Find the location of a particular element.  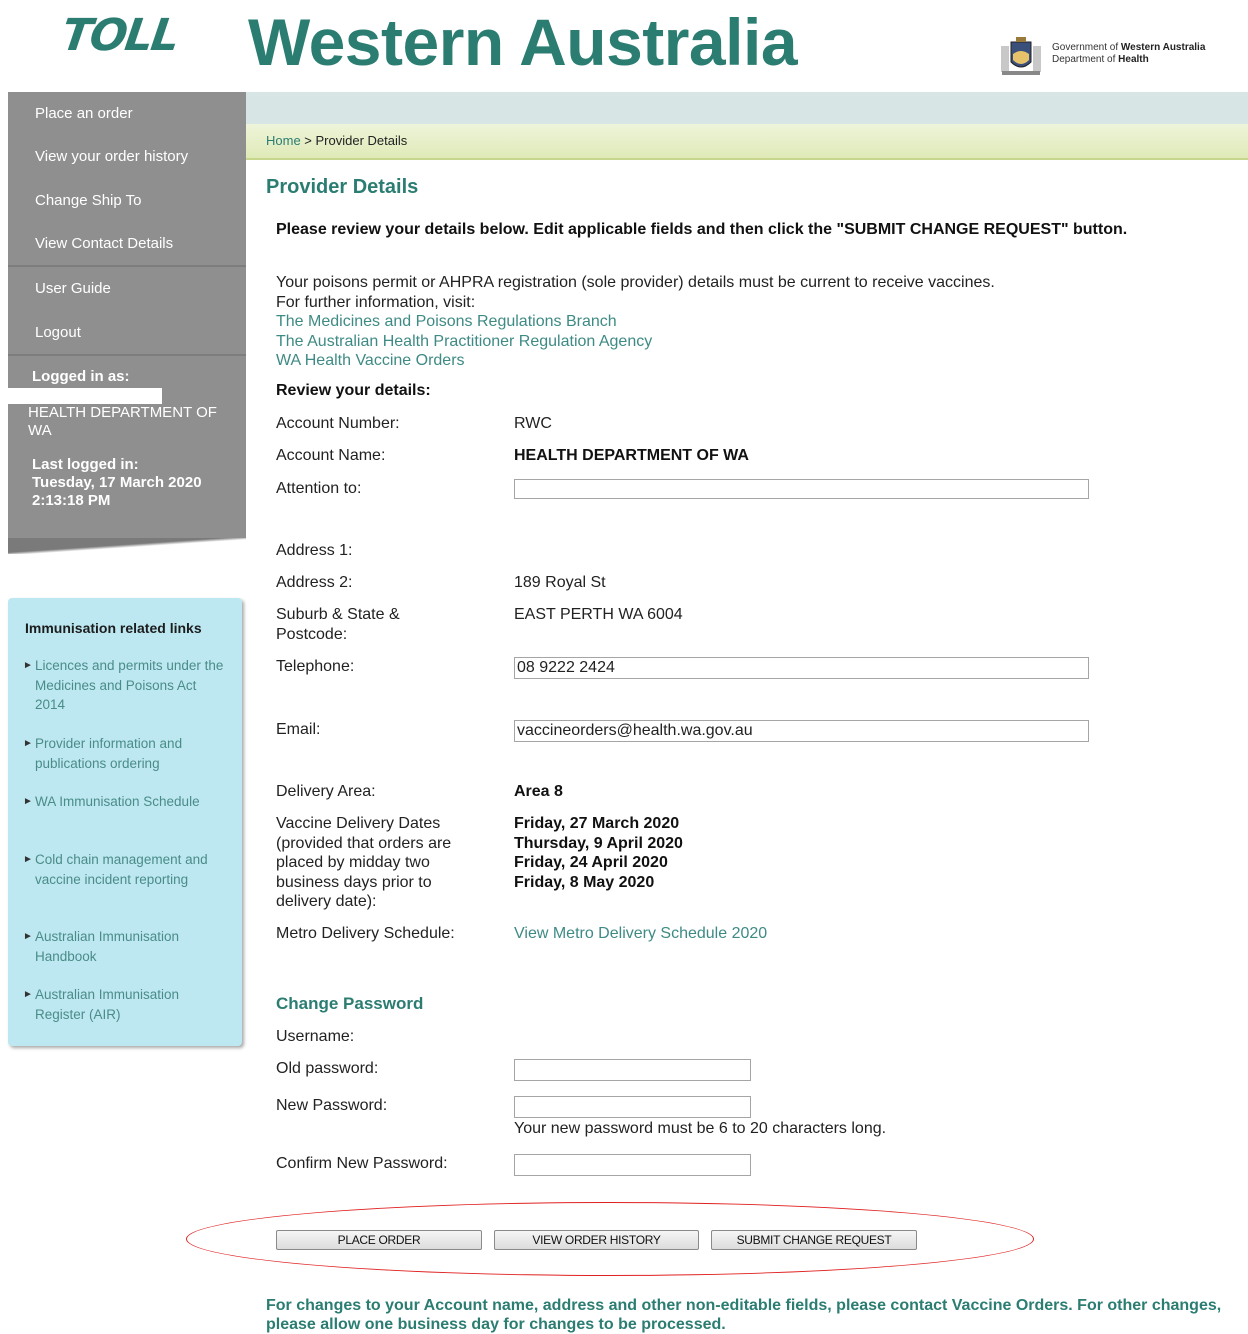

new-password-label: New Password: is located at coordinates (332, 1105).